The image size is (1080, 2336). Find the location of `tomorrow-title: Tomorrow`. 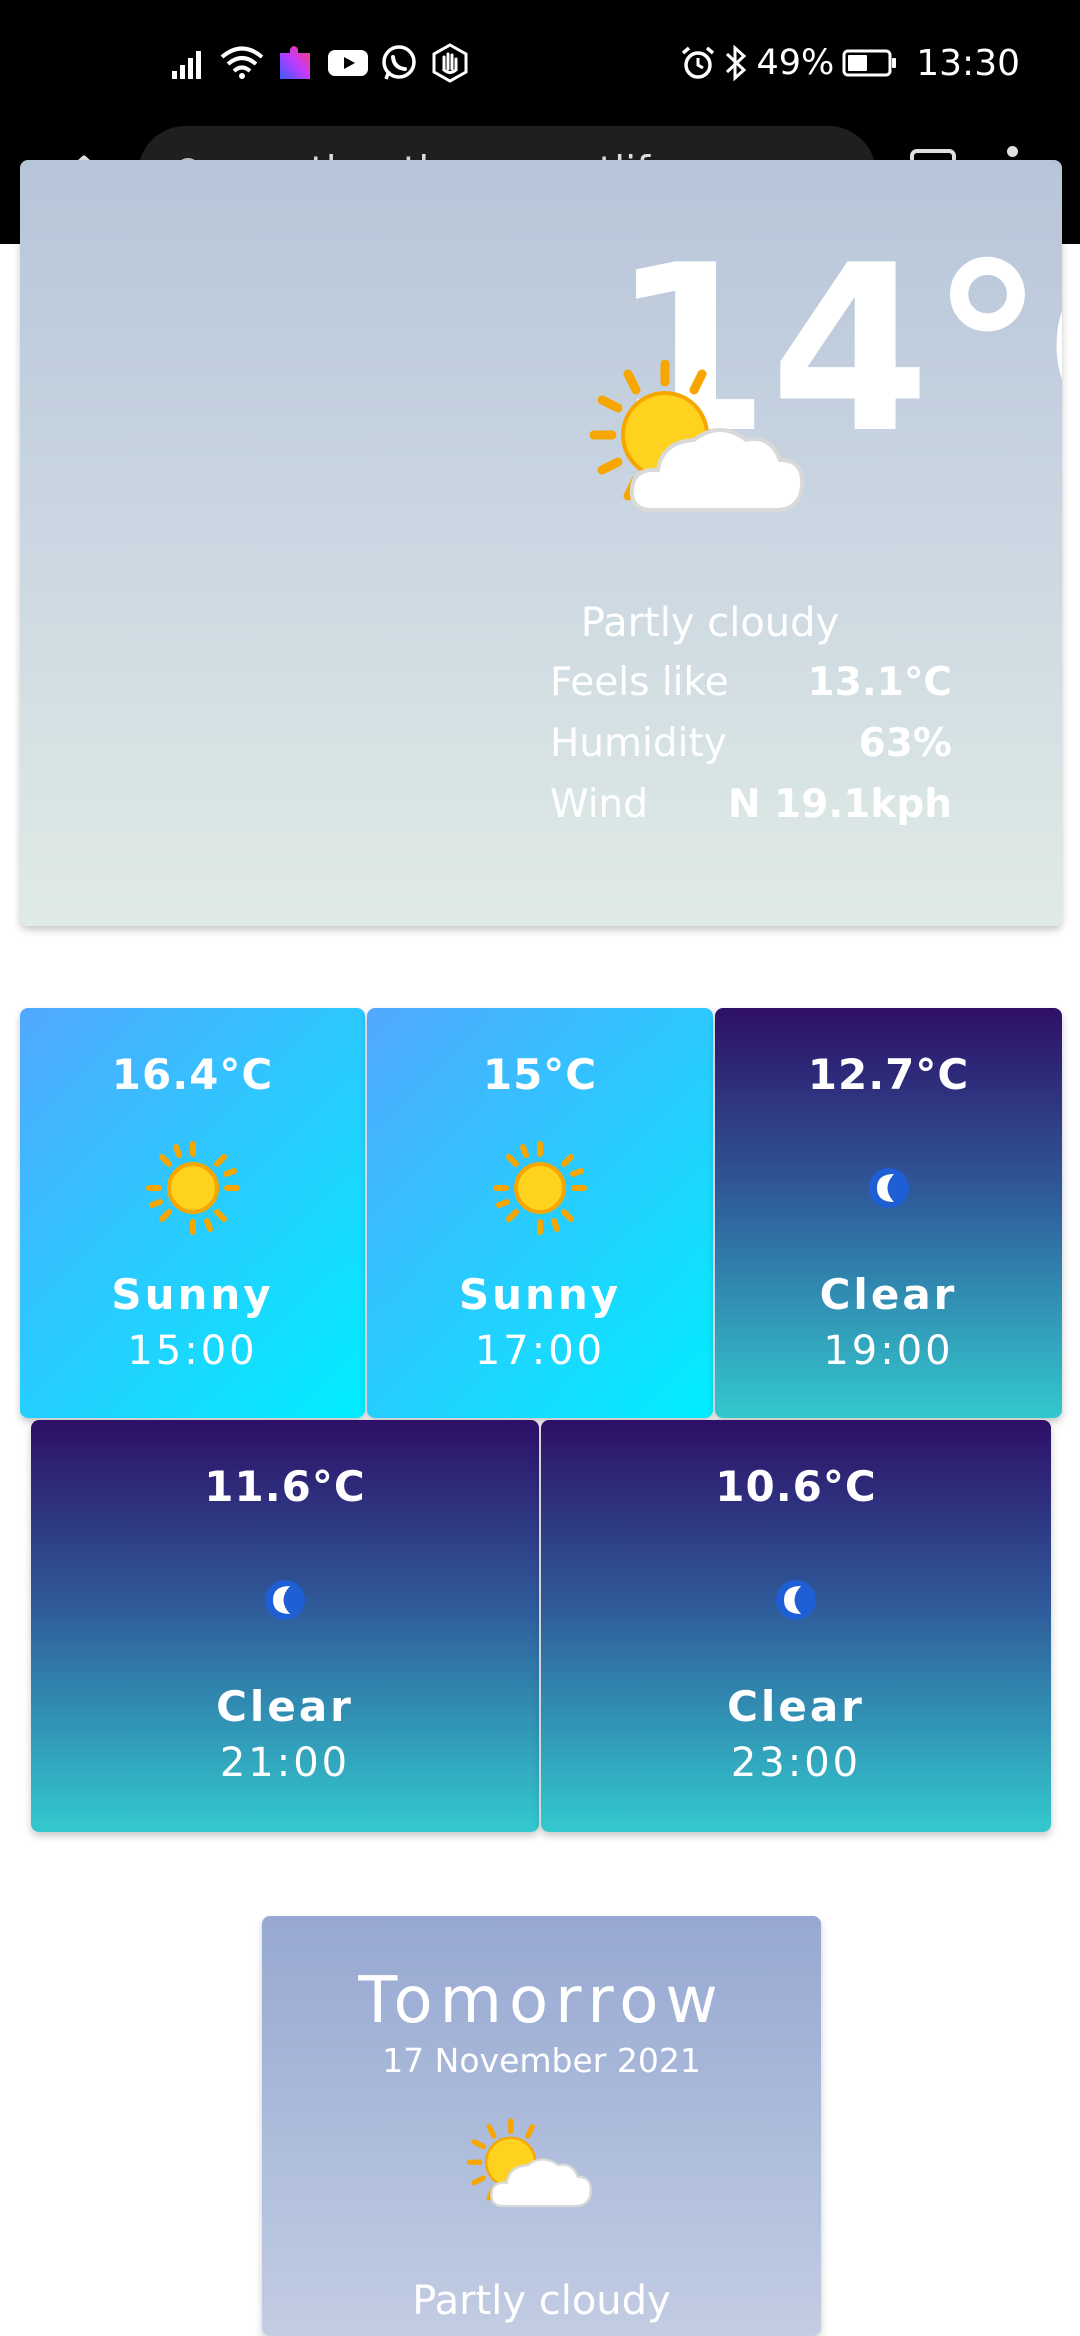

tomorrow-title: Tomorrow is located at coordinates (541, 2001).